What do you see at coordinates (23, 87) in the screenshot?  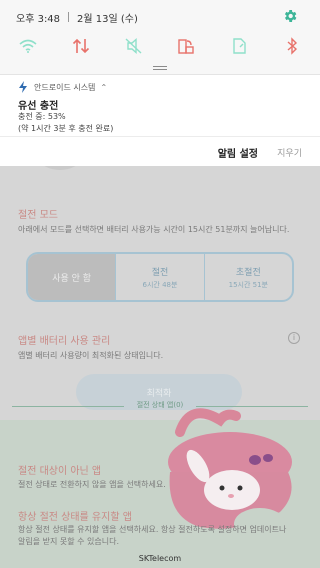 I see `charging-bolt-icon` at bounding box center [23, 87].